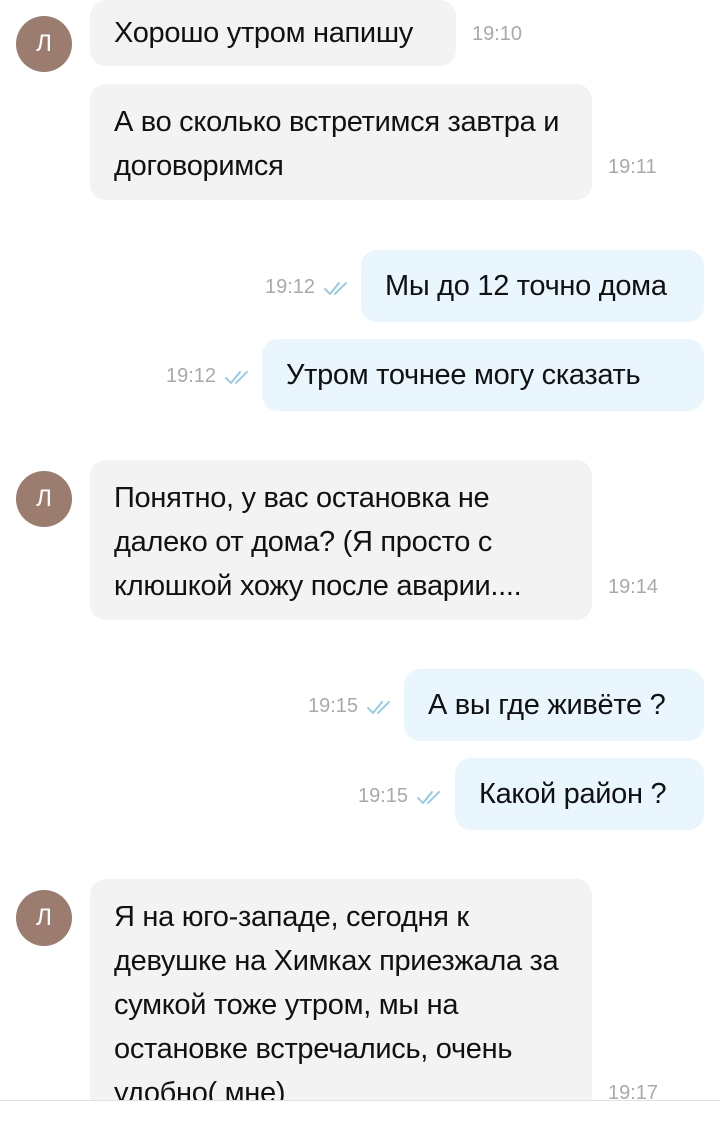  What do you see at coordinates (573, 794) in the screenshot?
I see `message-text: Какой район ?` at bounding box center [573, 794].